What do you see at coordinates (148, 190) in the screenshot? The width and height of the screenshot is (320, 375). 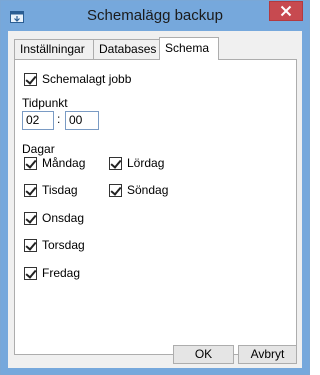 I see `sunday-label: Söndag` at bounding box center [148, 190].